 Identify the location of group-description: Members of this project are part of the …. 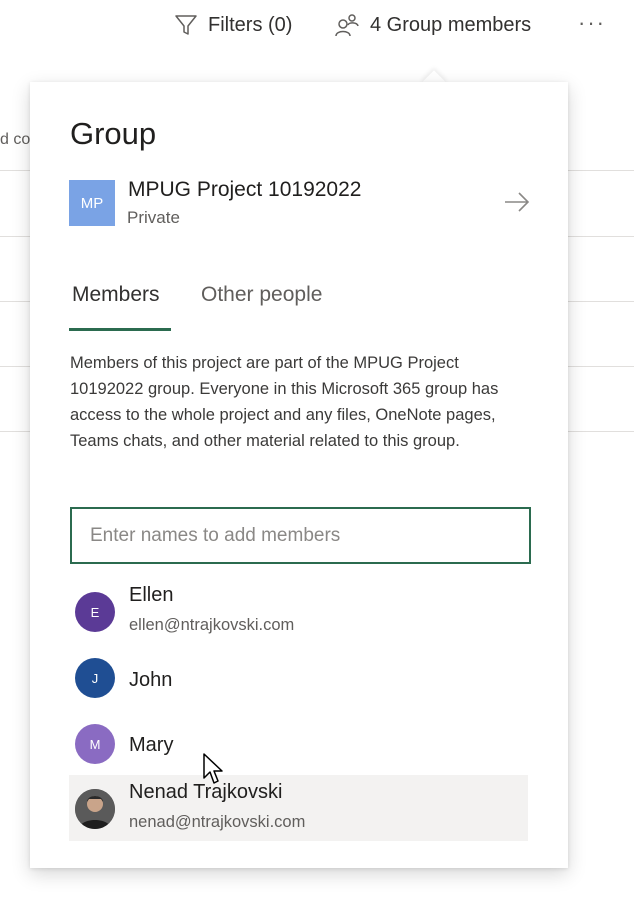
(284, 402).